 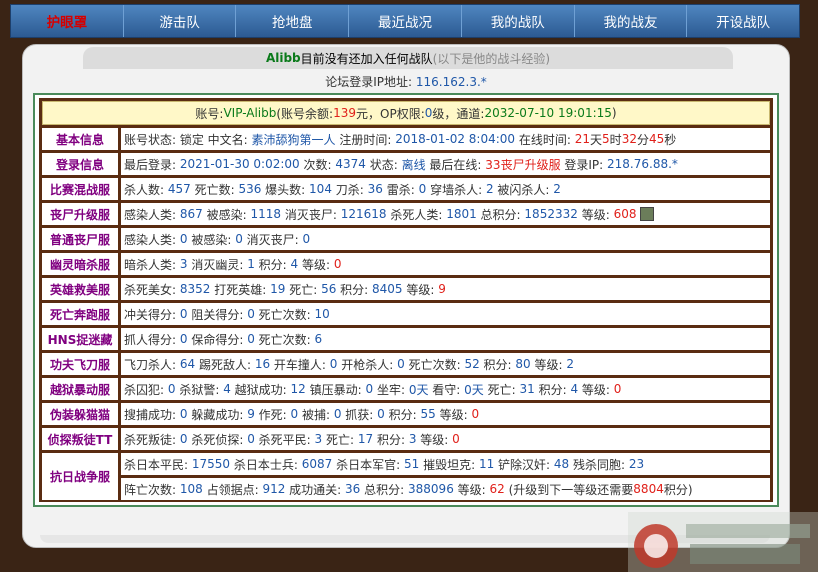 What do you see at coordinates (406, 81) in the screenshot?
I see `login-ip: 论坛登录IP地址: 116.162.3.*` at bounding box center [406, 81].